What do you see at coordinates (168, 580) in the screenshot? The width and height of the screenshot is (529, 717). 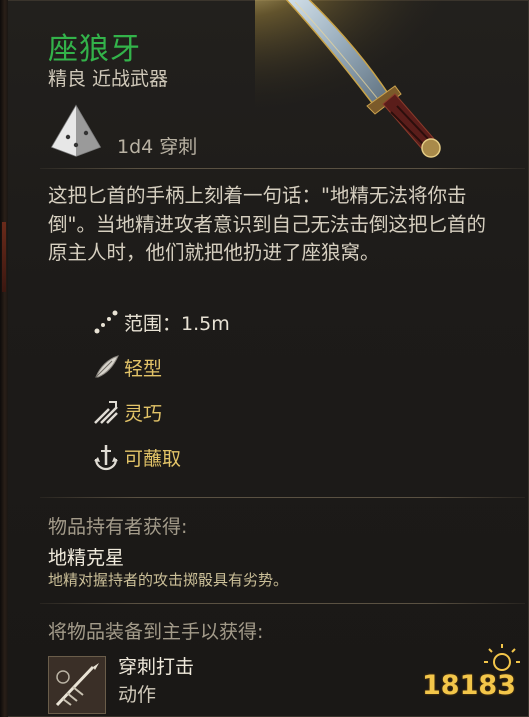 I see `passive-description: 地精对握持者的攻击掷骰具有劣势。` at bounding box center [168, 580].